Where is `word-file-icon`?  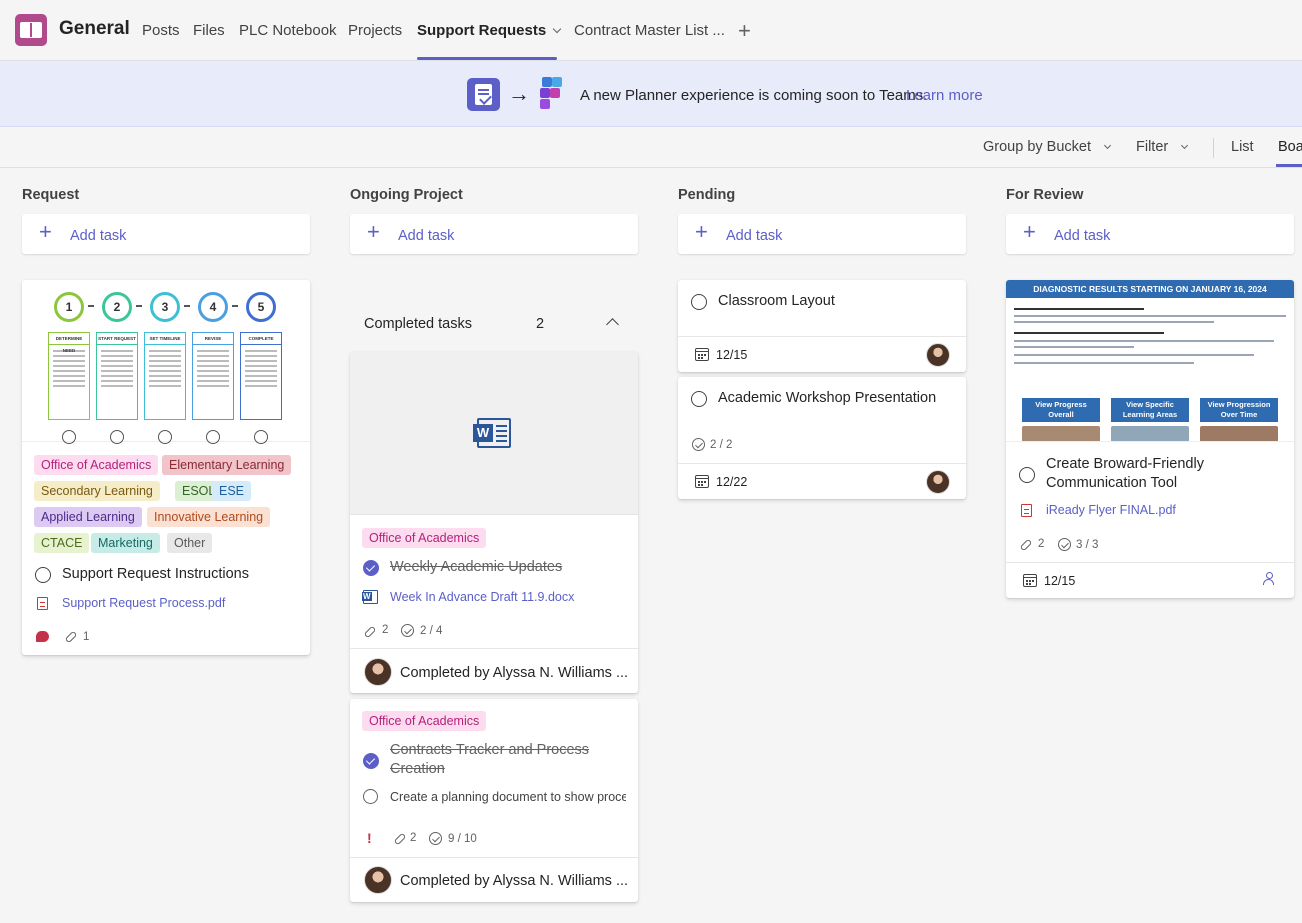
word-file-icon is located at coordinates (370, 597).